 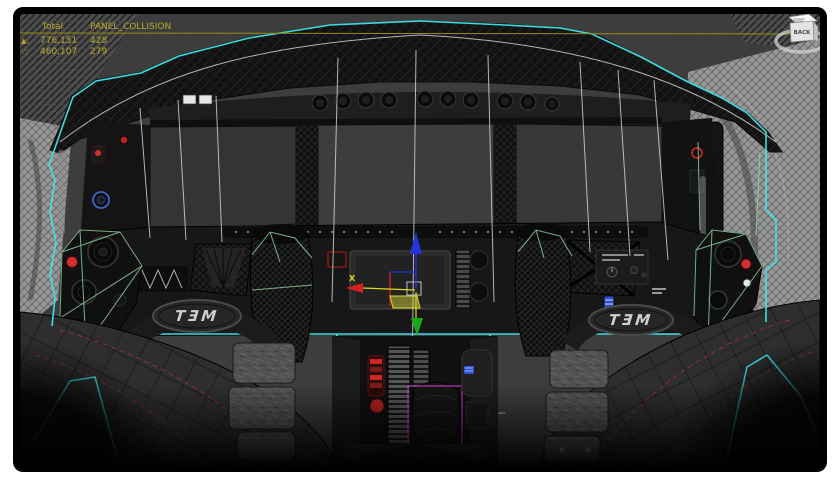 What do you see at coordinates (98, 41) in the screenshot?
I see `stats-row1-selected: 428` at bounding box center [98, 41].